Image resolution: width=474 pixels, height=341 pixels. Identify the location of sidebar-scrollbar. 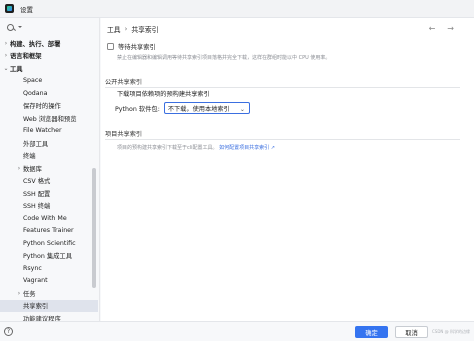
(94, 228).